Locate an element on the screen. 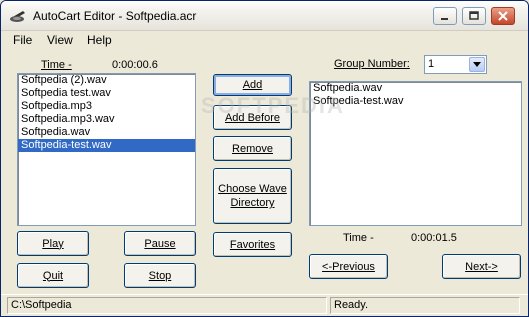 The height and width of the screenshot is (317, 529). list-item: Softpedia.mp3.wav is located at coordinates (106, 119).